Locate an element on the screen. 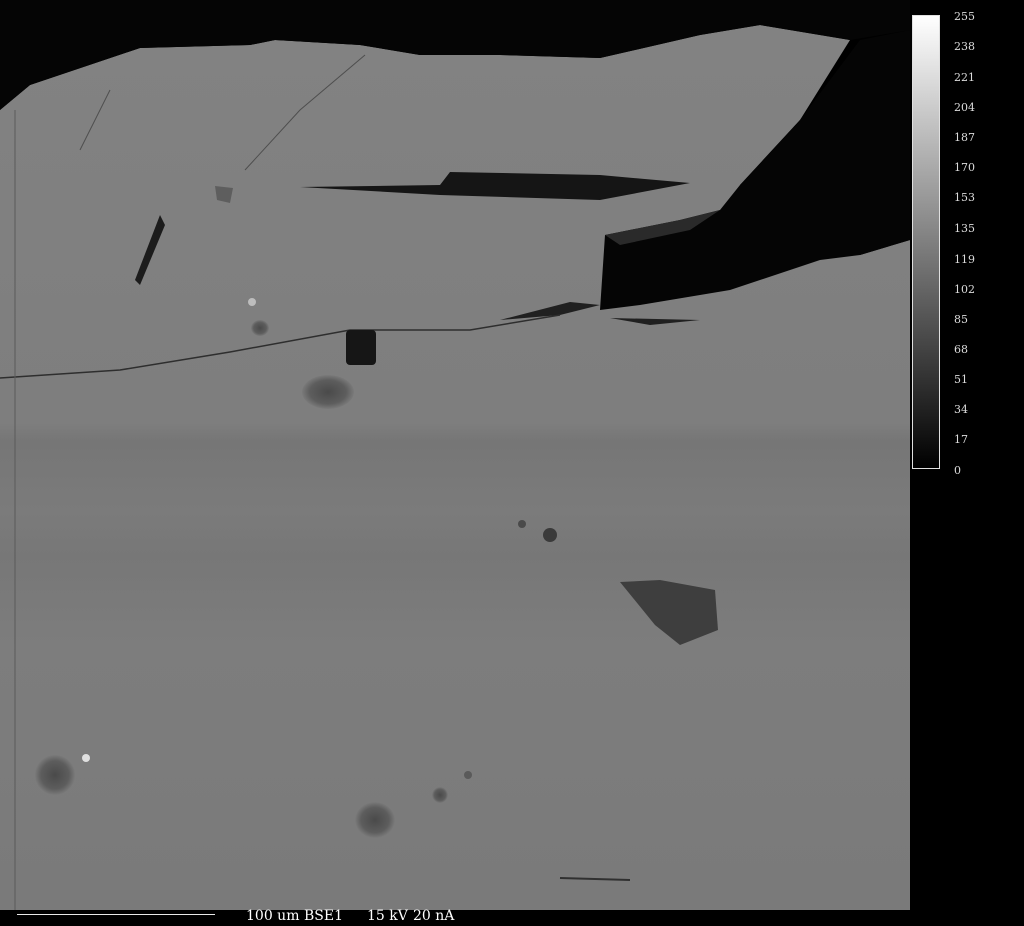 The height and width of the screenshot is (926, 1024). tick-label: 135 is located at coordinates (964, 228).